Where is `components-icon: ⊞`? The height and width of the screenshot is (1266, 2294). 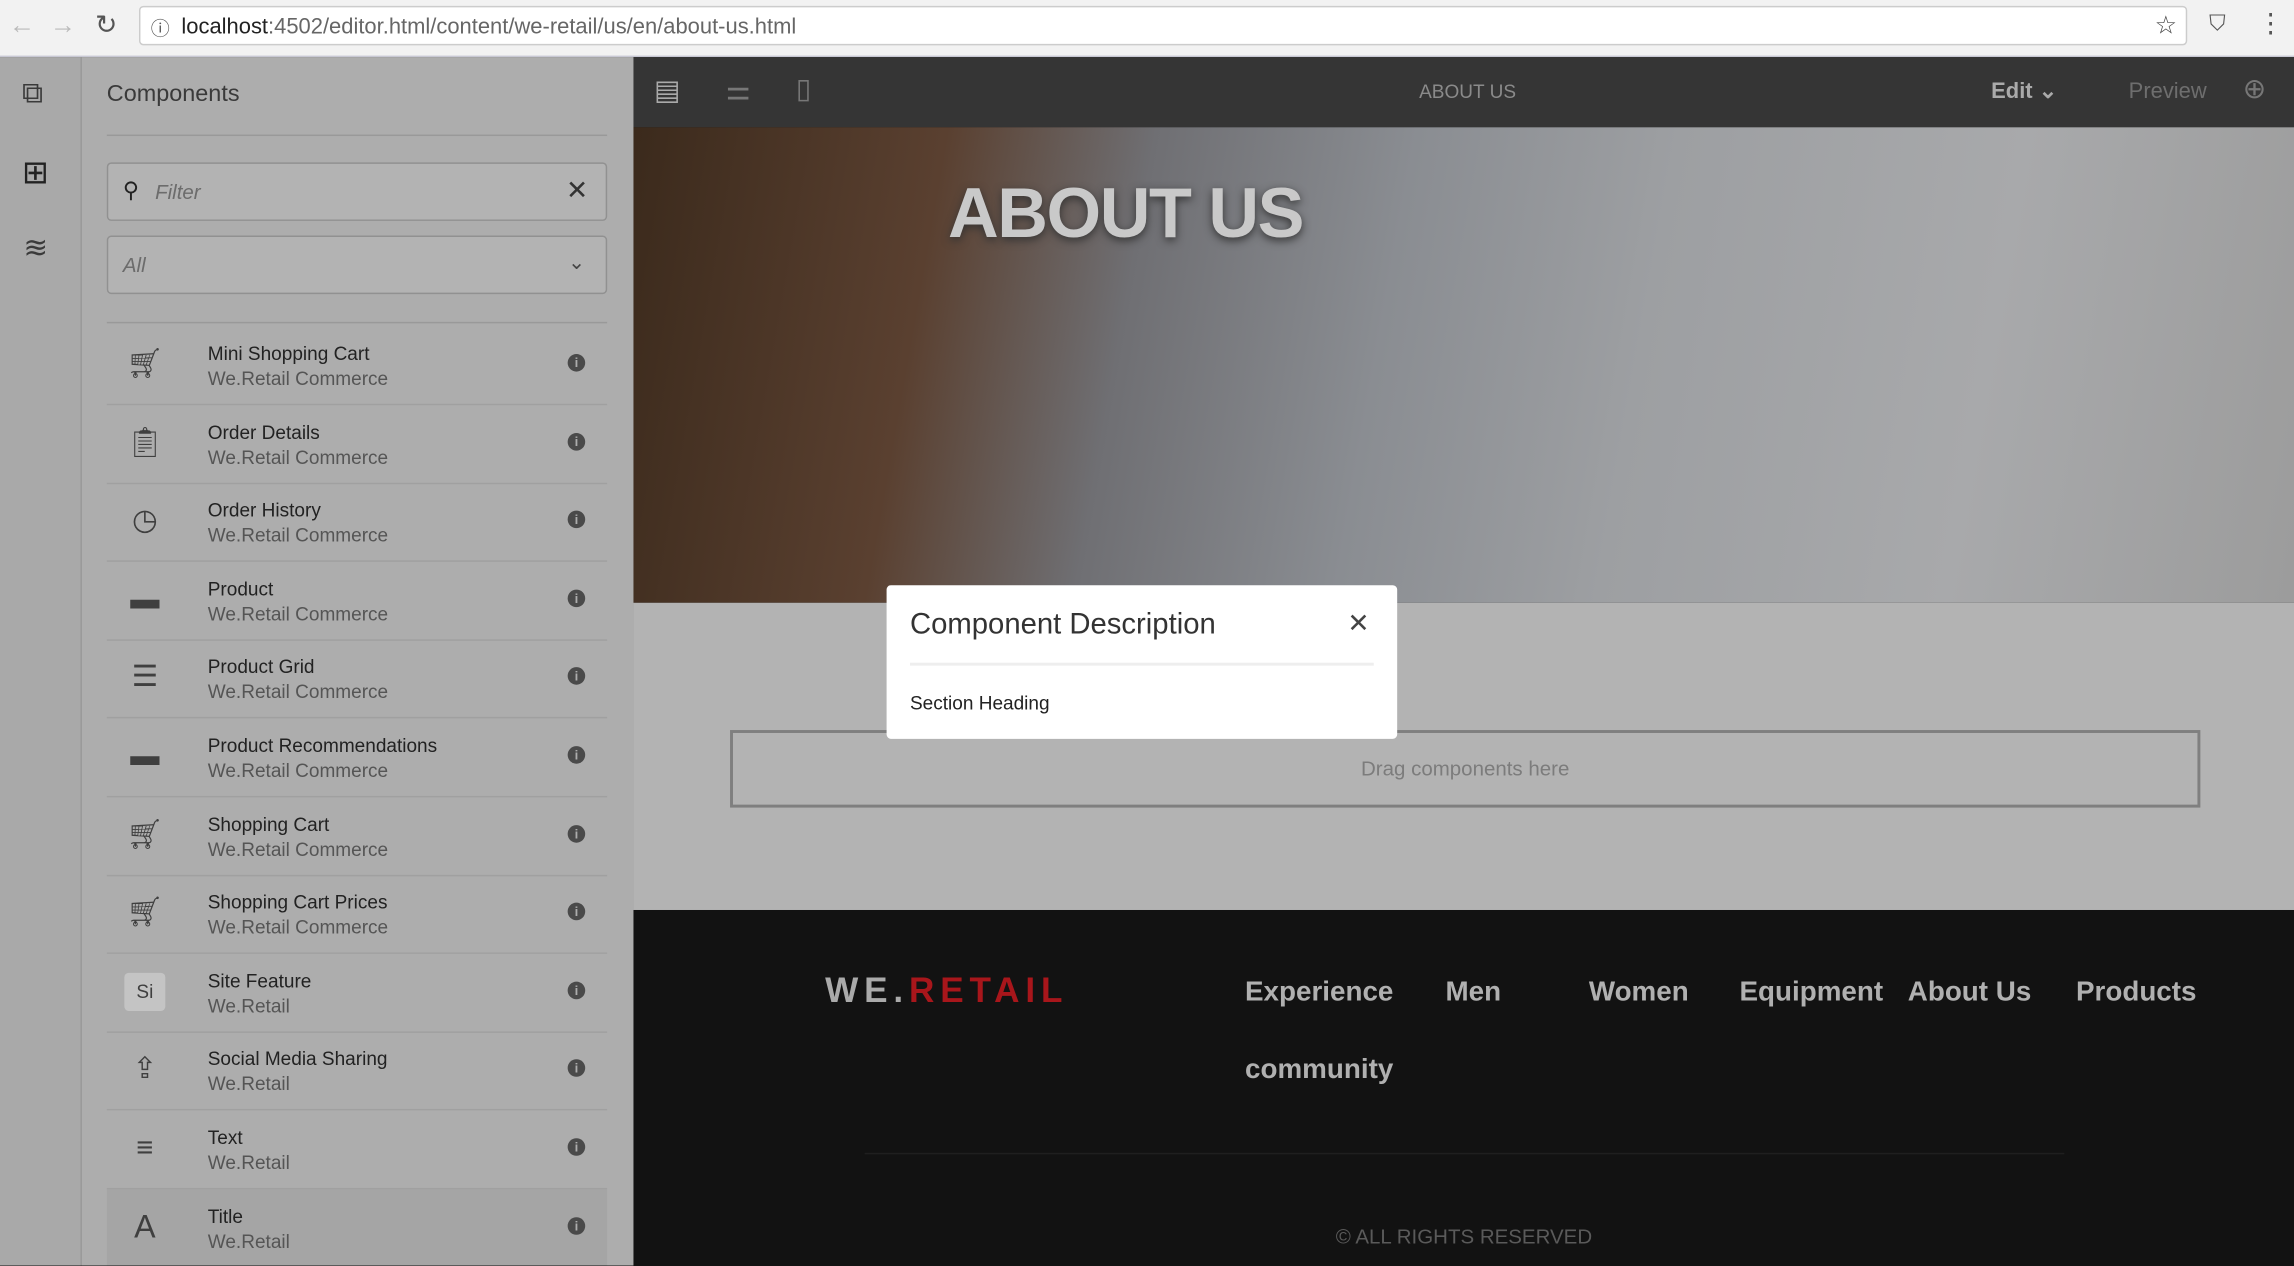 components-icon: ⊞ is located at coordinates (35, 173).